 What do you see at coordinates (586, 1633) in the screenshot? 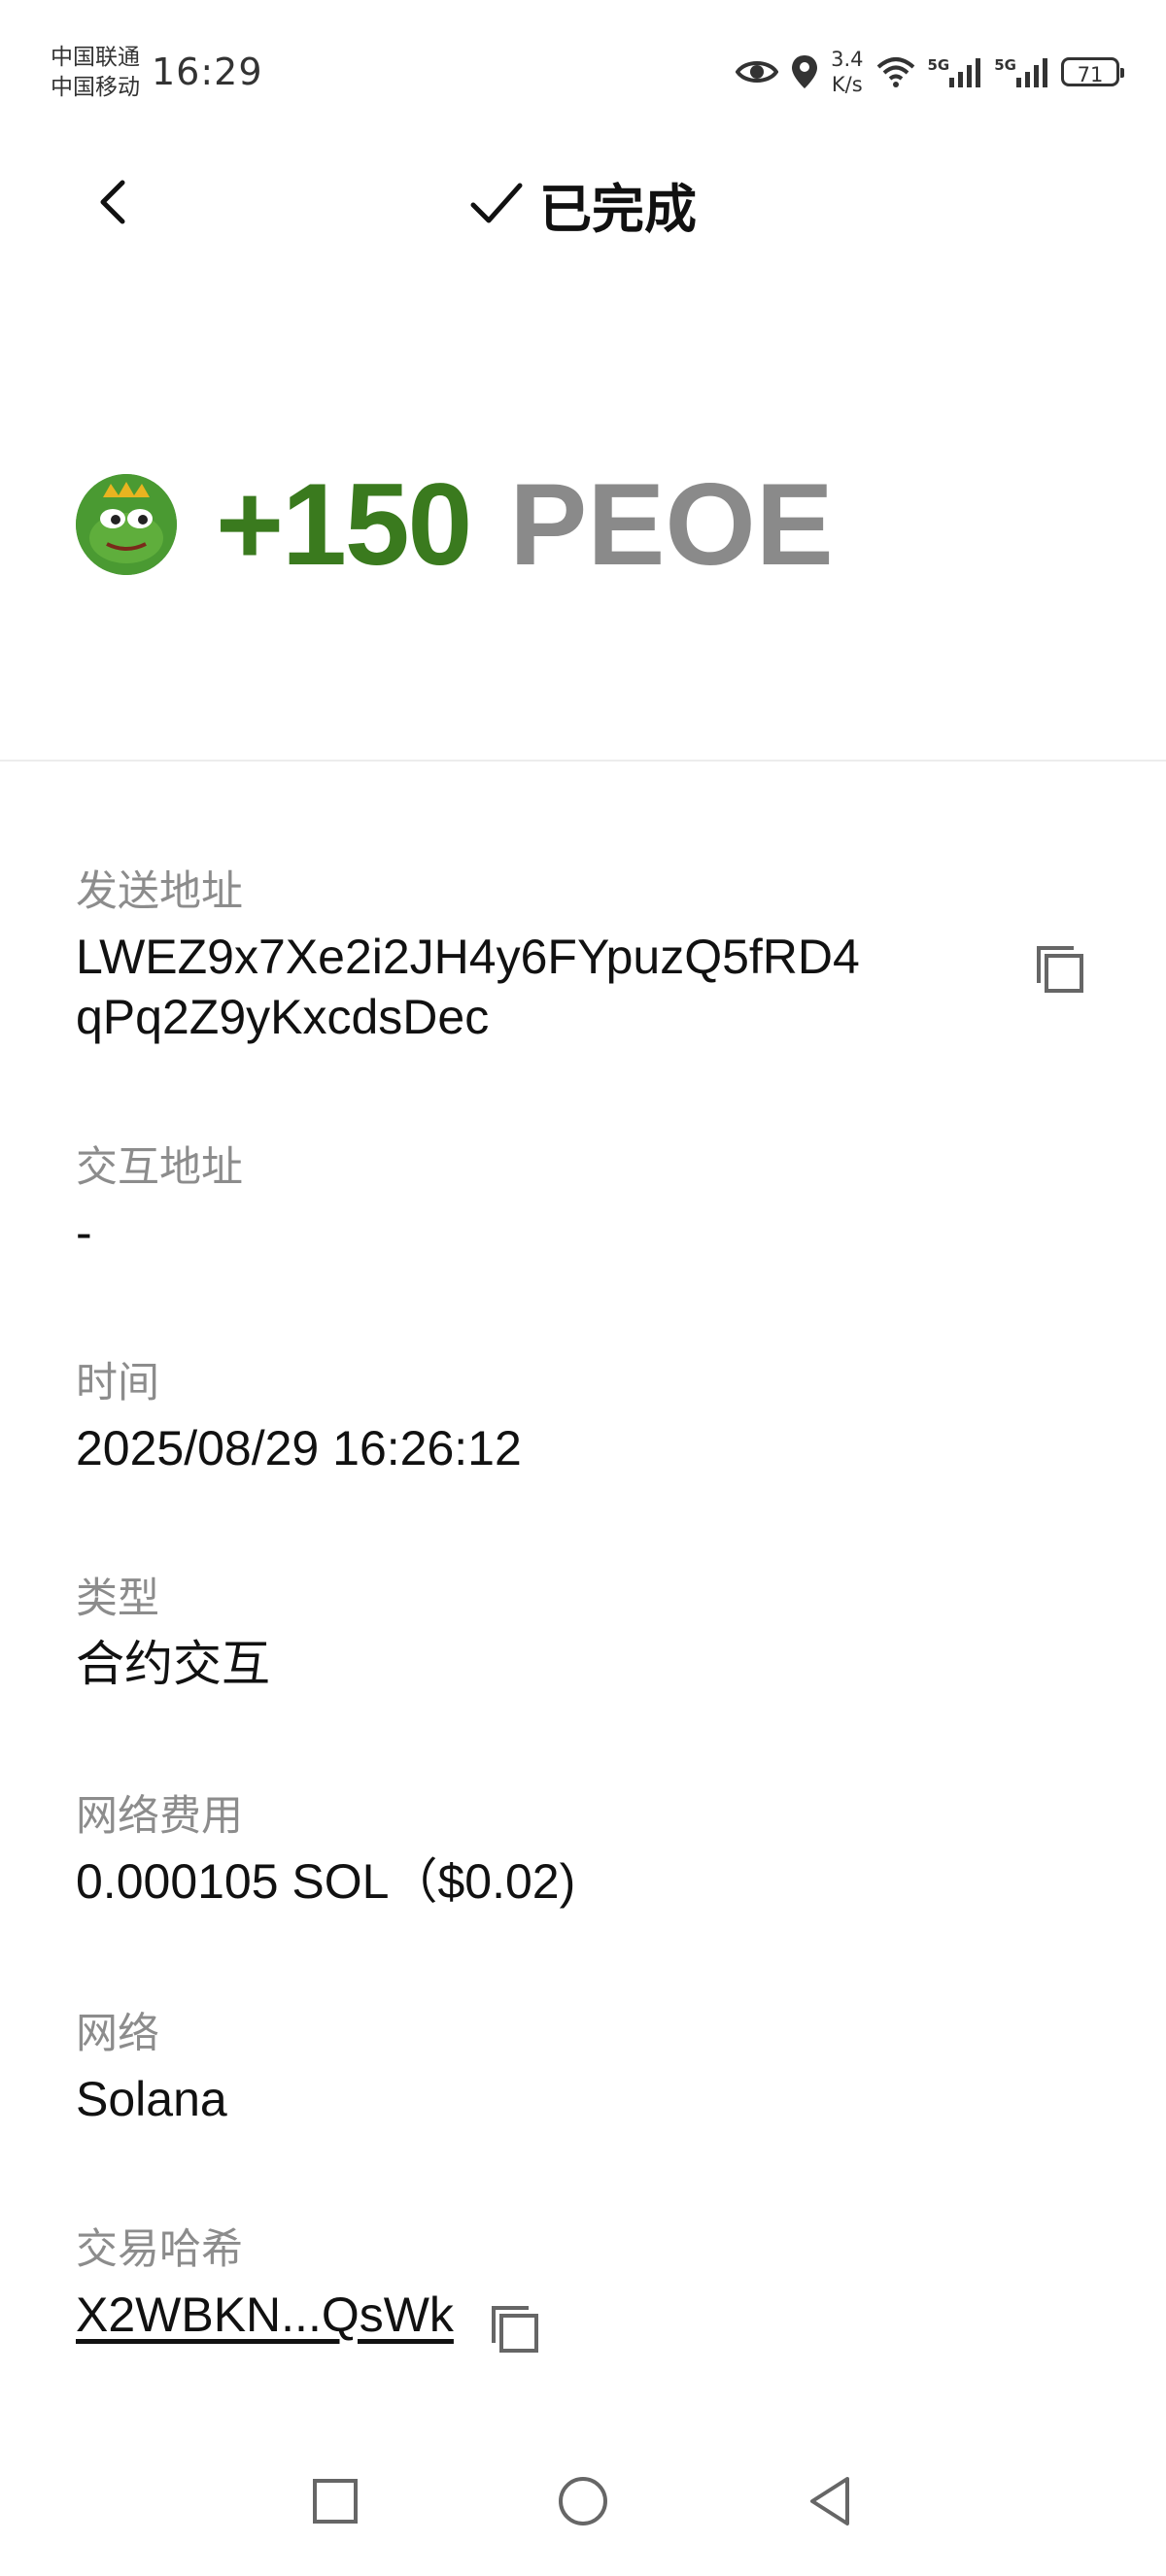
I see `type-section: 类型 合约交互` at bounding box center [586, 1633].